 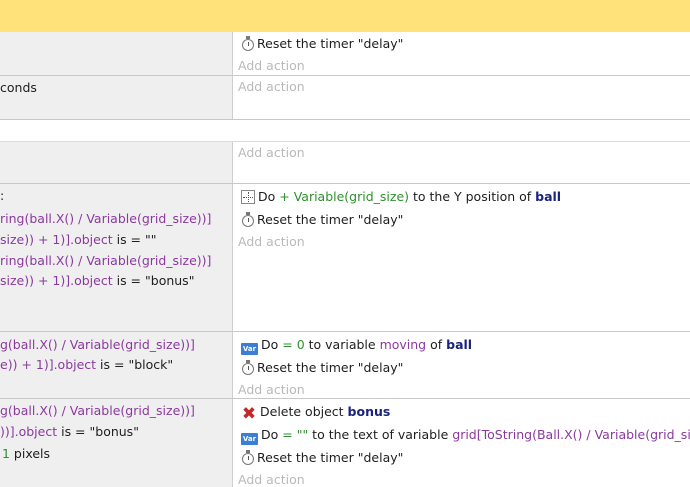 What do you see at coordinates (97, 281) in the screenshot?
I see `condition-text: size)) + 1)].object is = "bonus"` at bounding box center [97, 281].